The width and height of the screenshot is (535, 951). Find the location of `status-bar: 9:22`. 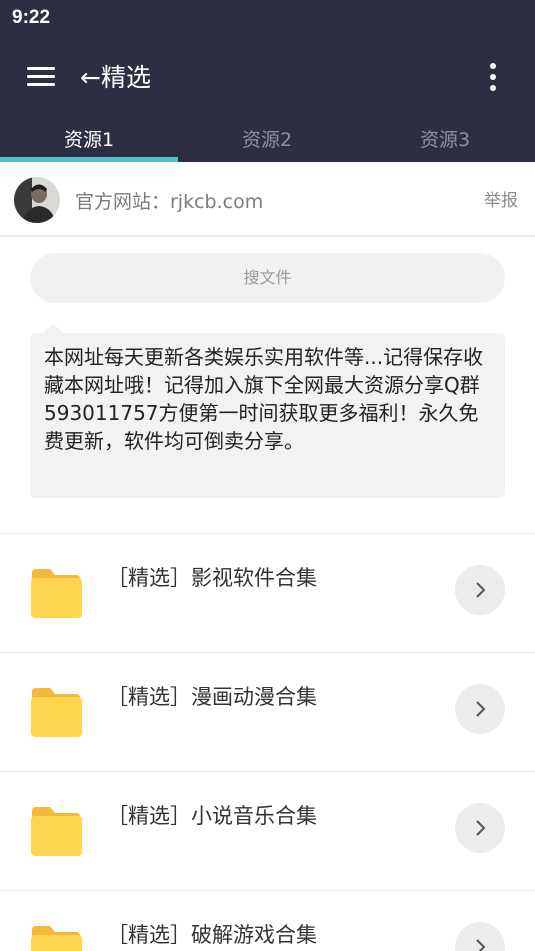

status-bar: 9:22 is located at coordinates (267, 19).